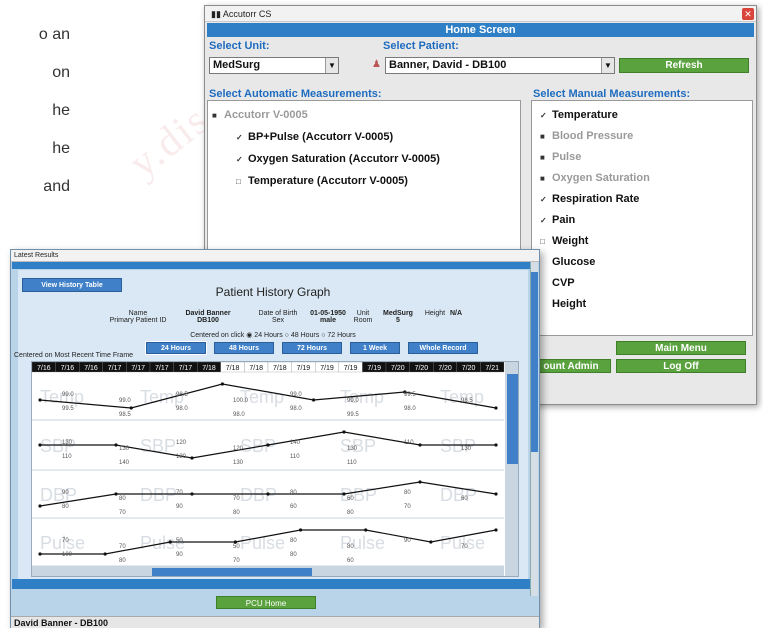 The image size is (763, 628). Describe the element at coordinates (208, 320) in the screenshot. I see `pid-value: DB100` at that location.